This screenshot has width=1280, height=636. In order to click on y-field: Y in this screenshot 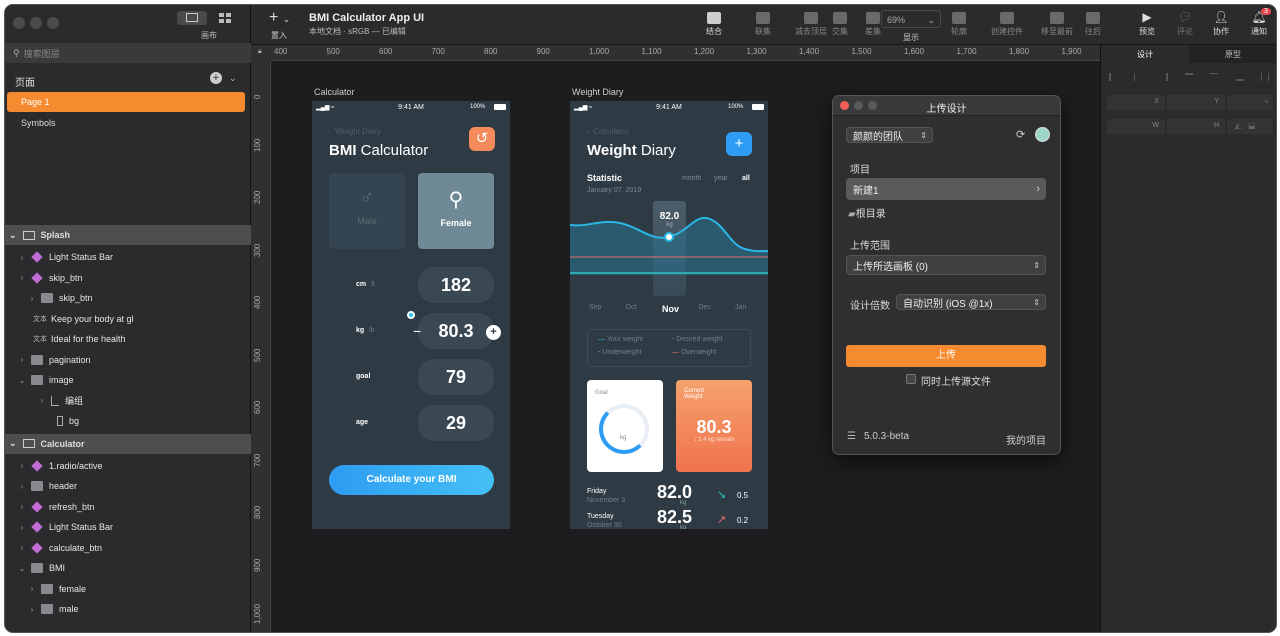, I will do `click(1196, 102)`.